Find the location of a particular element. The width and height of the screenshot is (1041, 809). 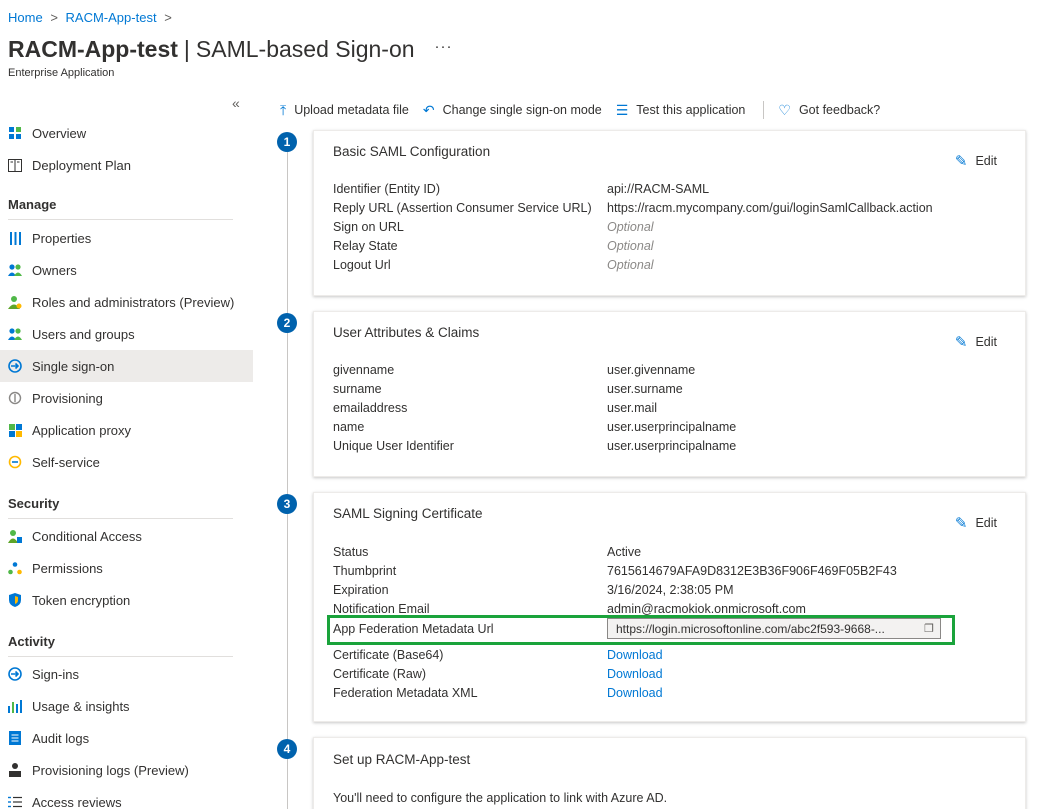

breadcrumb-home-link: Home is located at coordinates (25, 17).